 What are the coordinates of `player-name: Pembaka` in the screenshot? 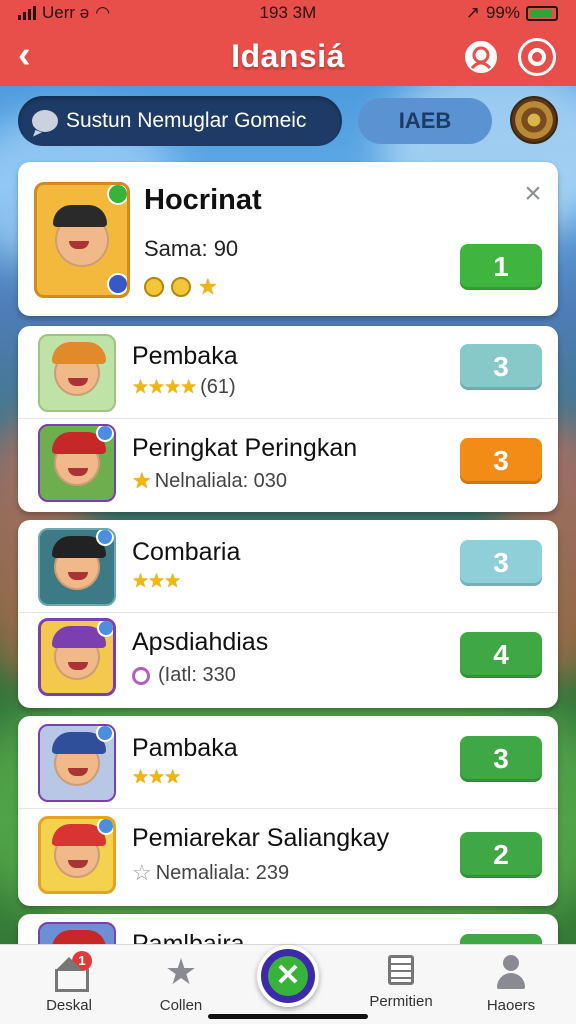 It's located at (185, 356).